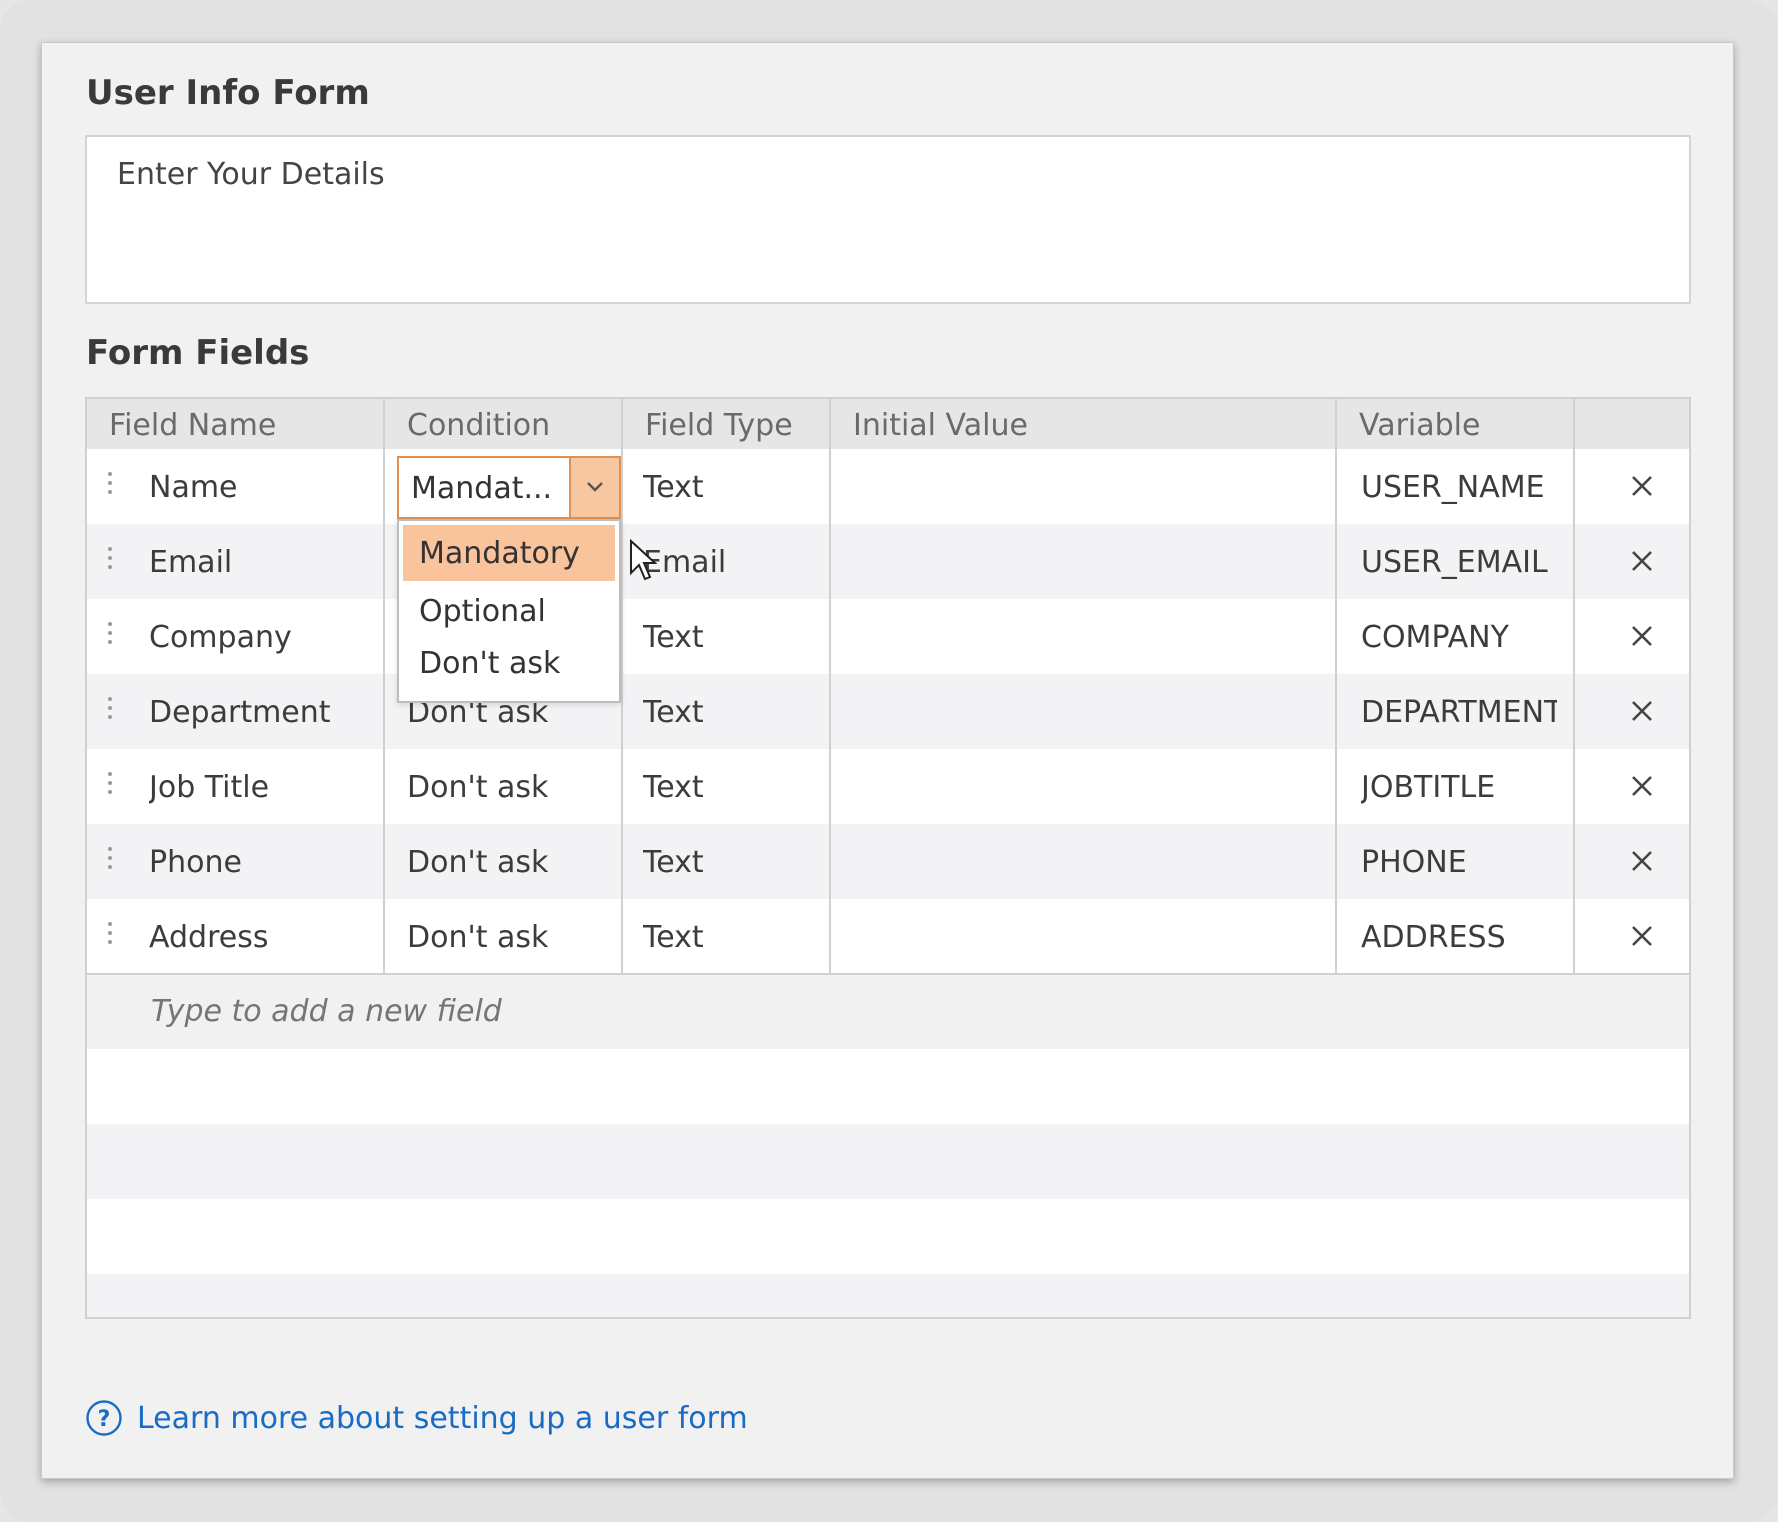 Image resolution: width=1778 pixels, height=1522 pixels. What do you see at coordinates (501, 1012) in the screenshot?
I see `add-field-input` at bounding box center [501, 1012].